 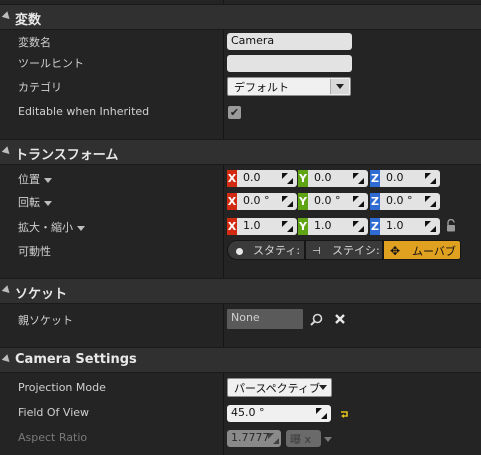 I want to click on rotation-z-field: 0.0 °, so click(x=410, y=201).